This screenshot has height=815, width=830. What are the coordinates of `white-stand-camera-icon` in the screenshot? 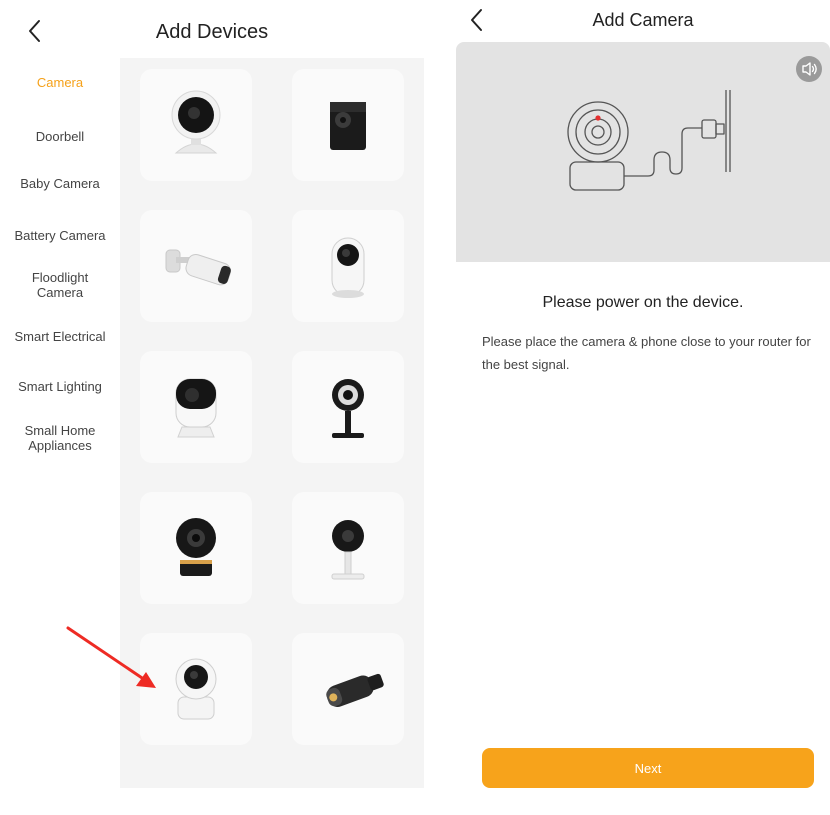 It's located at (348, 550).